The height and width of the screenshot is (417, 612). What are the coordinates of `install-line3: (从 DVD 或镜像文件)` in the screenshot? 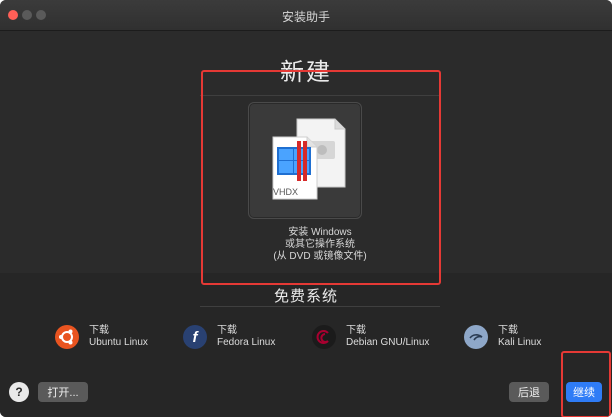 It's located at (320, 256).